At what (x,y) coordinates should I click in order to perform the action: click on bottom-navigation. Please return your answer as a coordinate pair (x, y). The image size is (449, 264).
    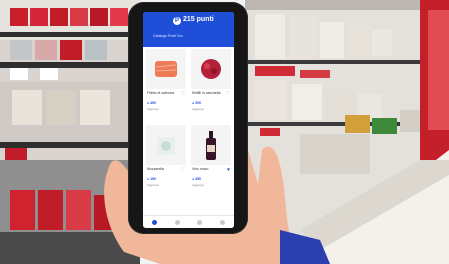
    Looking at the image, I should click on (188, 221).